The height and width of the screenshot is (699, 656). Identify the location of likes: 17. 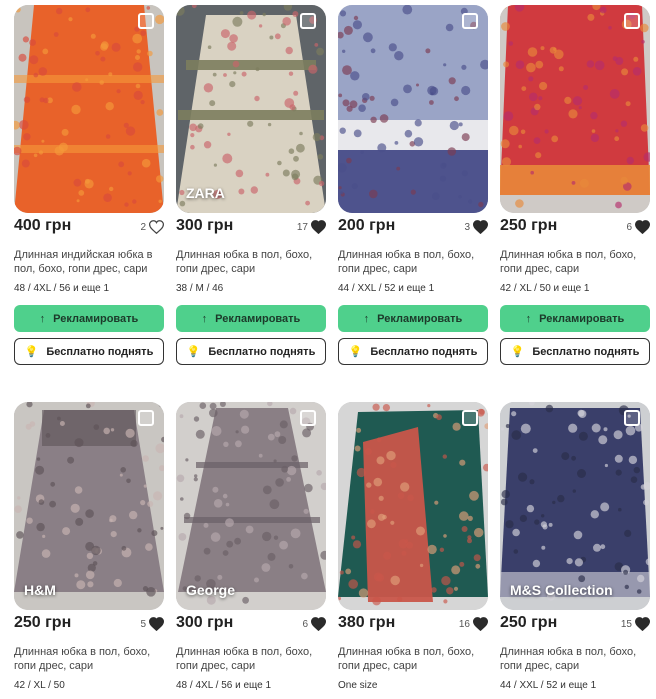
(312, 227).